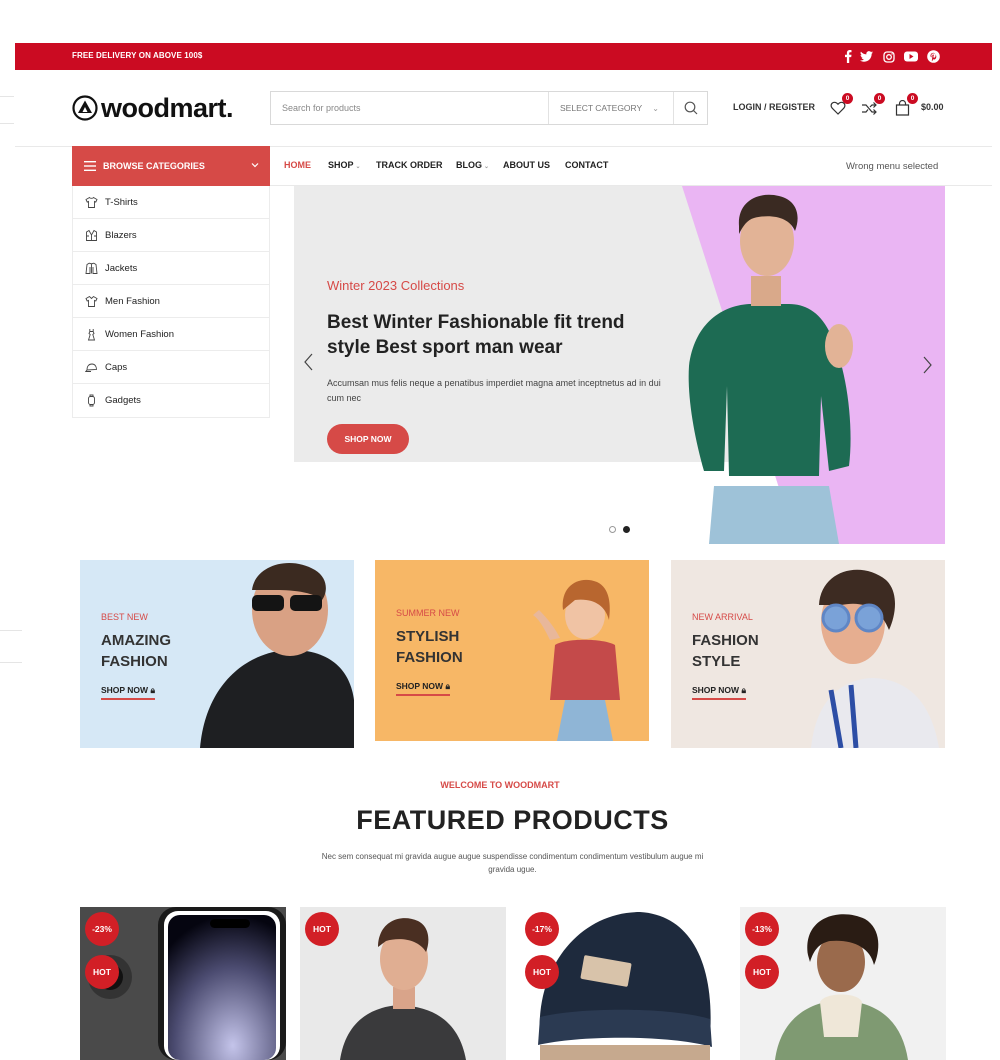 The height and width of the screenshot is (1060, 1000). What do you see at coordinates (888, 56) in the screenshot?
I see `instagram-icon` at bounding box center [888, 56].